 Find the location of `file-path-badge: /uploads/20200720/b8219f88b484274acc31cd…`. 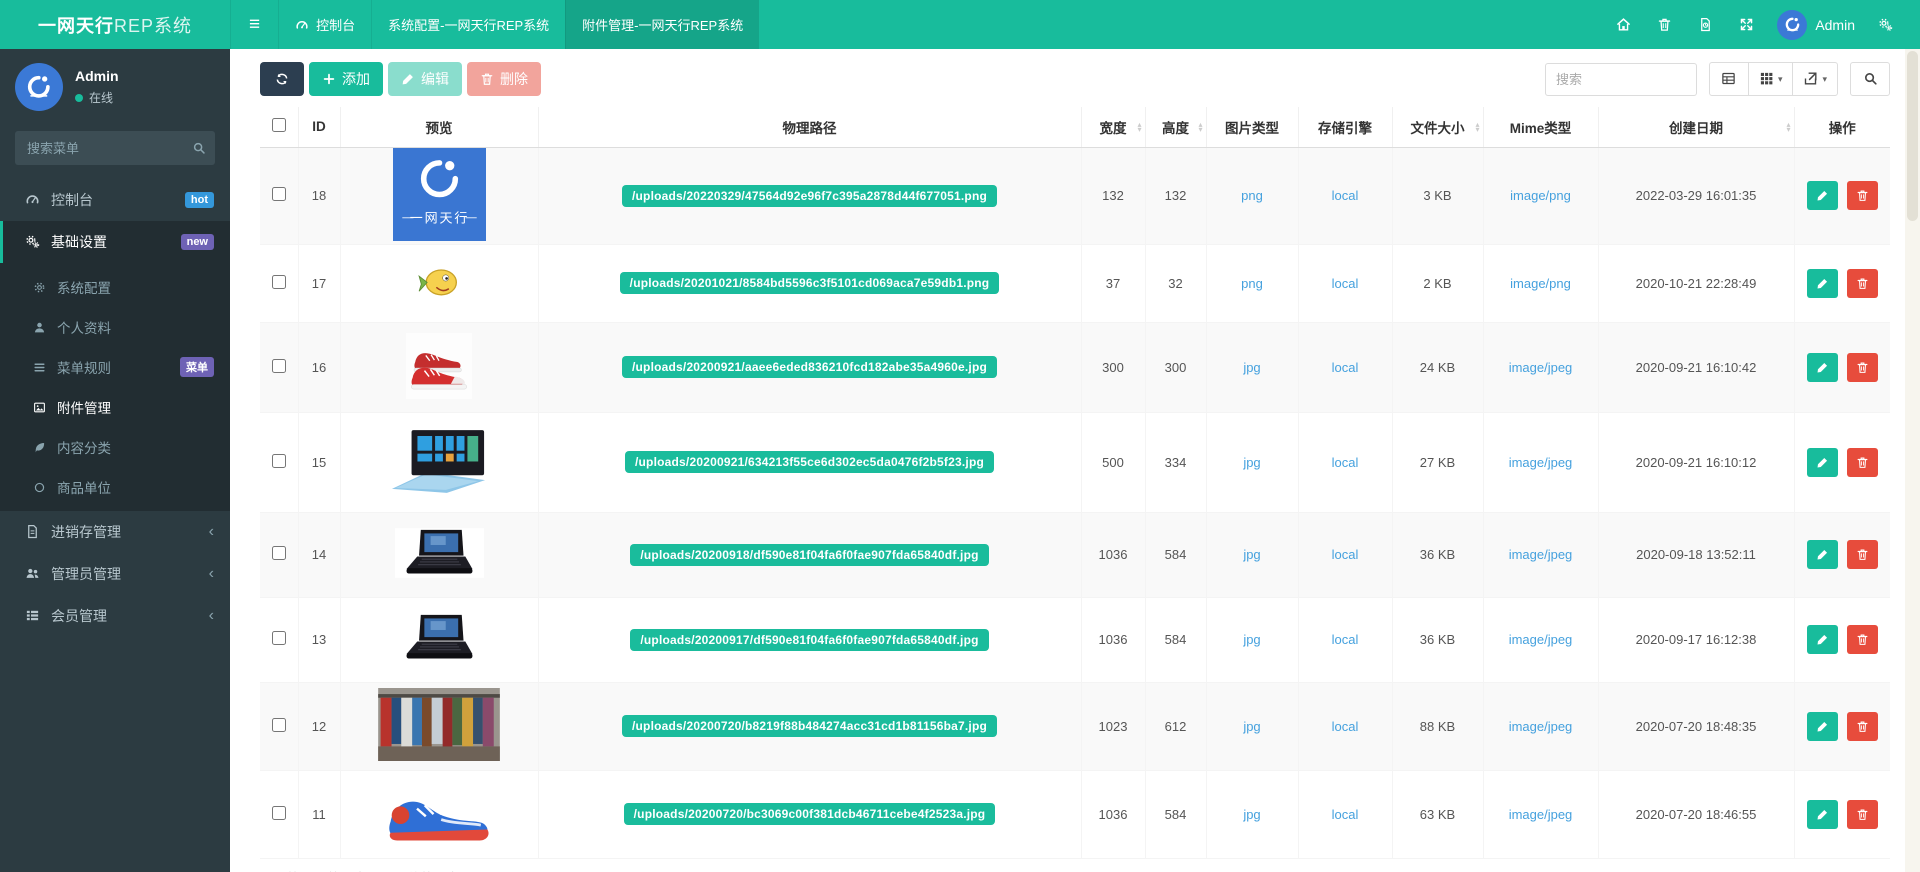

file-path-badge: /uploads/20200720/b8219f88b484274acc31cd… is located at coordinates (809, 726).